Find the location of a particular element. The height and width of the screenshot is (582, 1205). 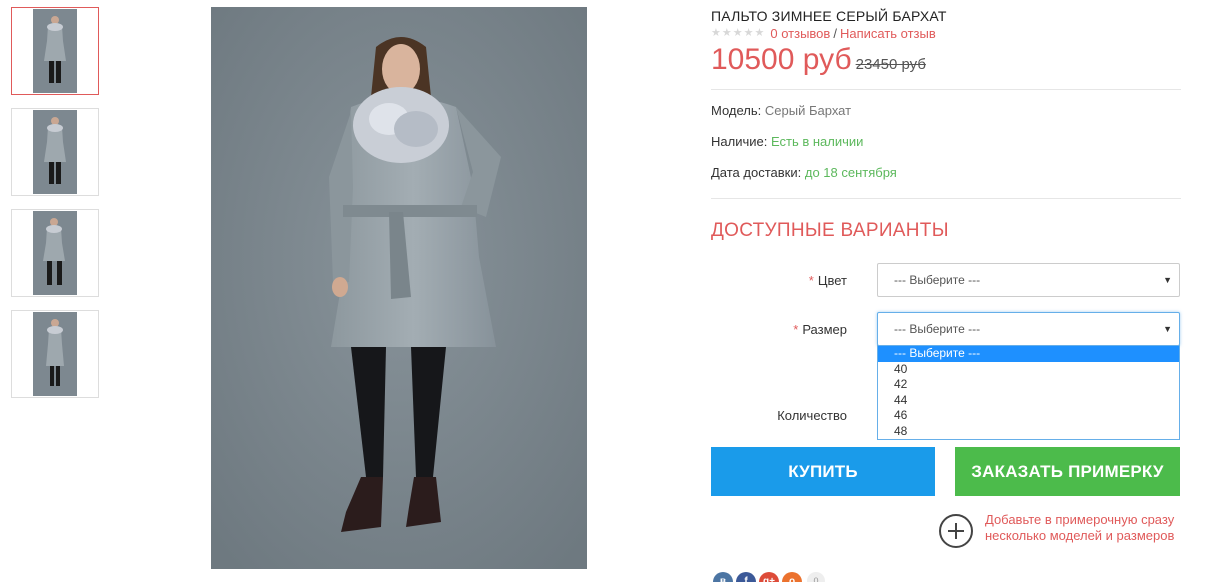

color-select: --- Выберите --- ▼ is located at coordinates (1028, 280).